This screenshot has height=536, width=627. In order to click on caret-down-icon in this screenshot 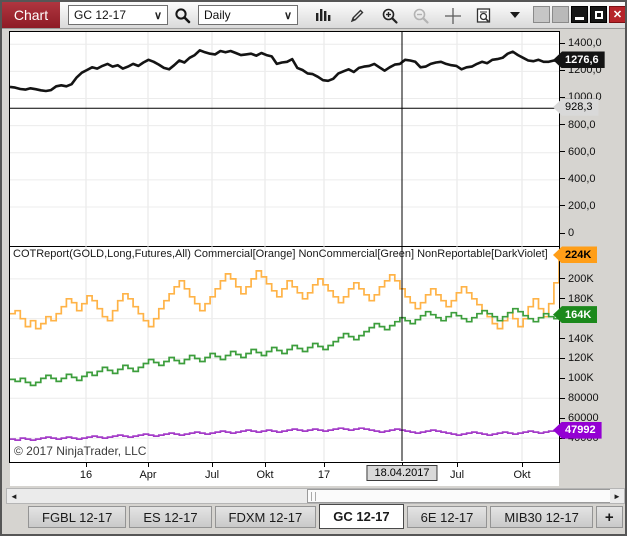, I will do `click(515, 15)`.